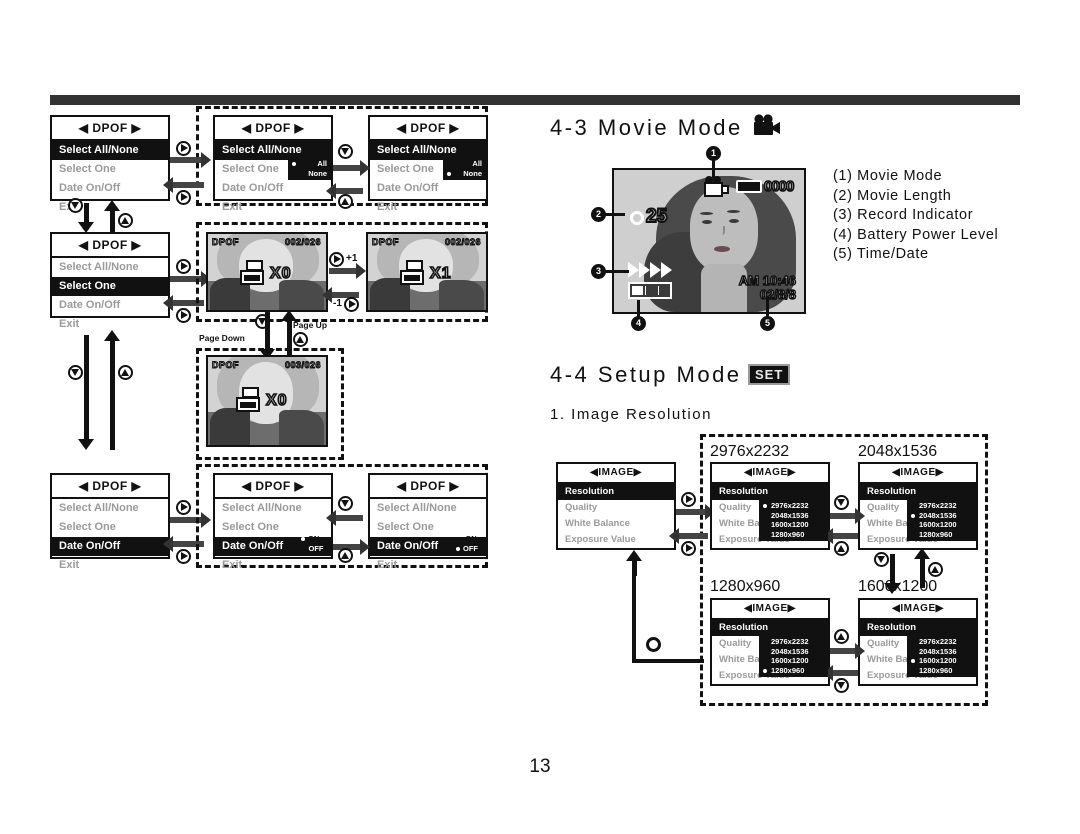 Image resolution: width=1080 pixels, height=834 pixels. Describe the element at coordinates (267, 401) in the screenshot. I see `dpof-thumbnail-003-x0: DPOF 003/026 X0` at that location.